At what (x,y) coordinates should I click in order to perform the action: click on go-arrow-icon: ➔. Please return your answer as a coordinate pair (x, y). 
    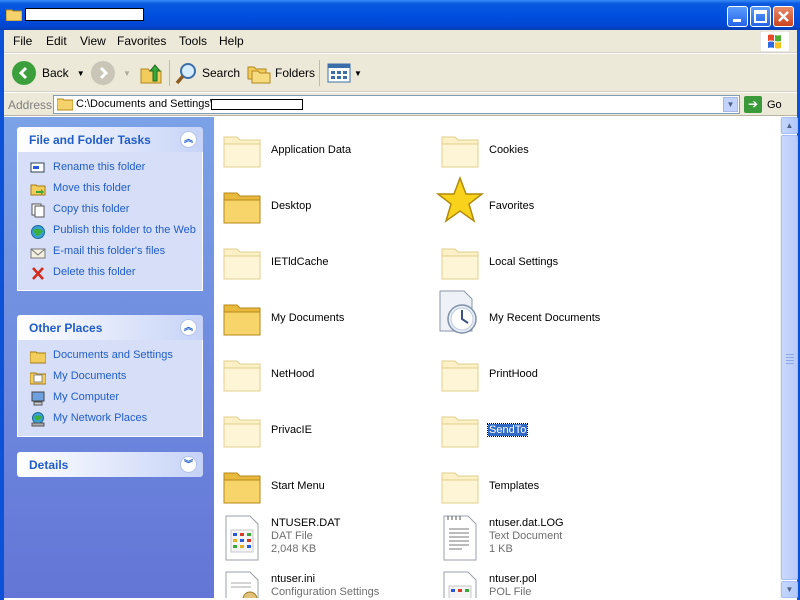
    Looking at the image, I should click on (753, 104).